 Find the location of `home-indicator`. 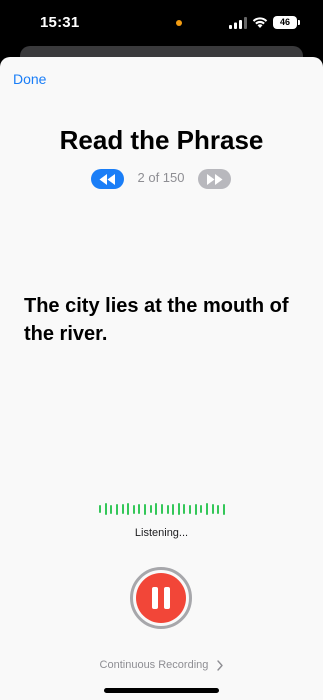

home-indicator is located at coordinates (161, 690).